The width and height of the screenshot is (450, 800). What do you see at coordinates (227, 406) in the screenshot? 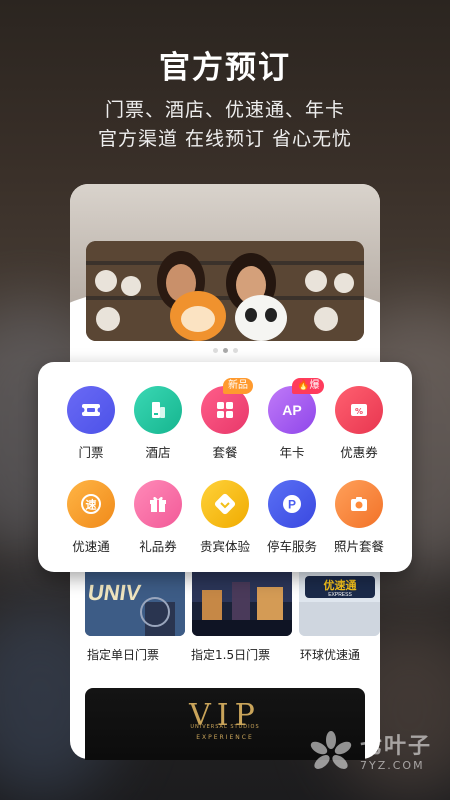
I see `package-icon: 新品` at bounding box center [227, 406].